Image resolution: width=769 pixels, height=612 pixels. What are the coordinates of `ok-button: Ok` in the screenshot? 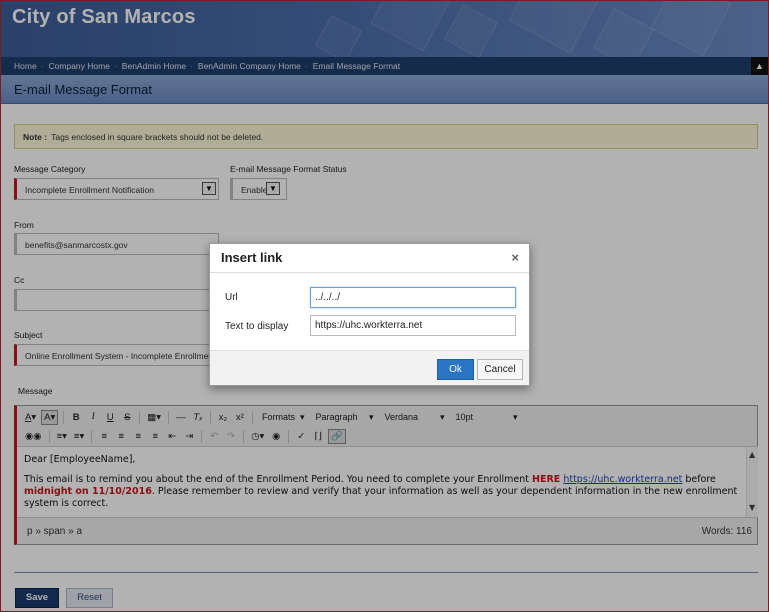 It's located at (455, 369).